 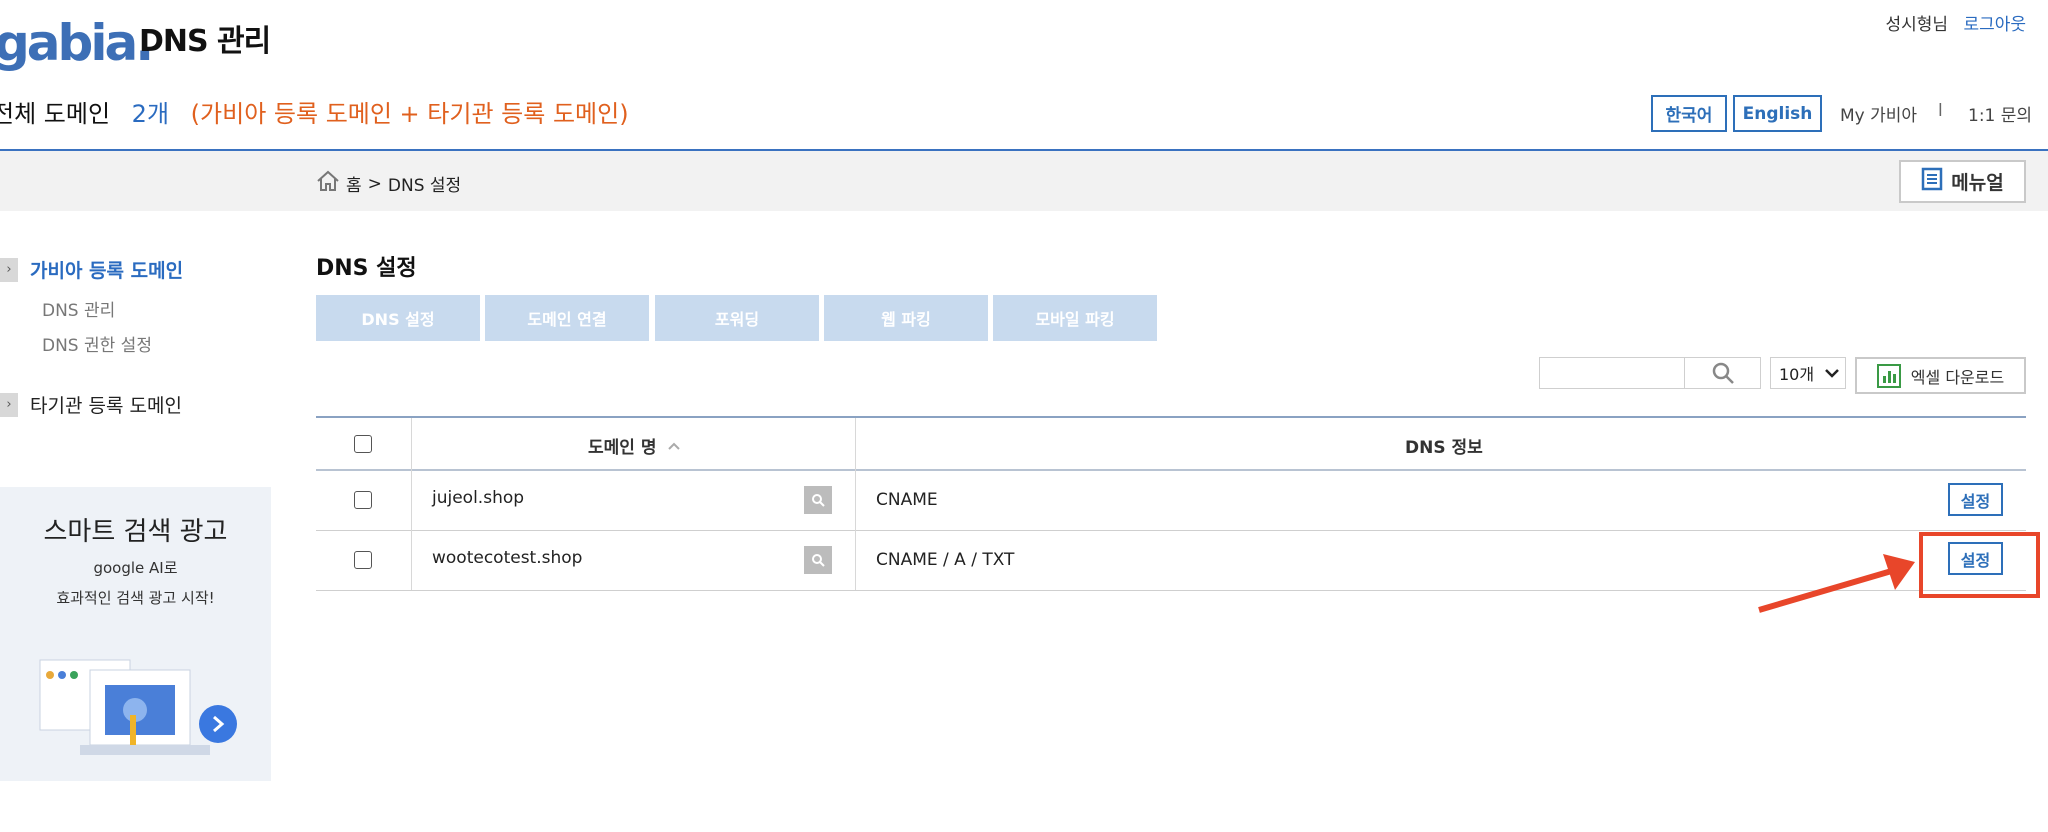 I want to click on my-gabia-link: My 가비아, so click(x=1878, y=113).